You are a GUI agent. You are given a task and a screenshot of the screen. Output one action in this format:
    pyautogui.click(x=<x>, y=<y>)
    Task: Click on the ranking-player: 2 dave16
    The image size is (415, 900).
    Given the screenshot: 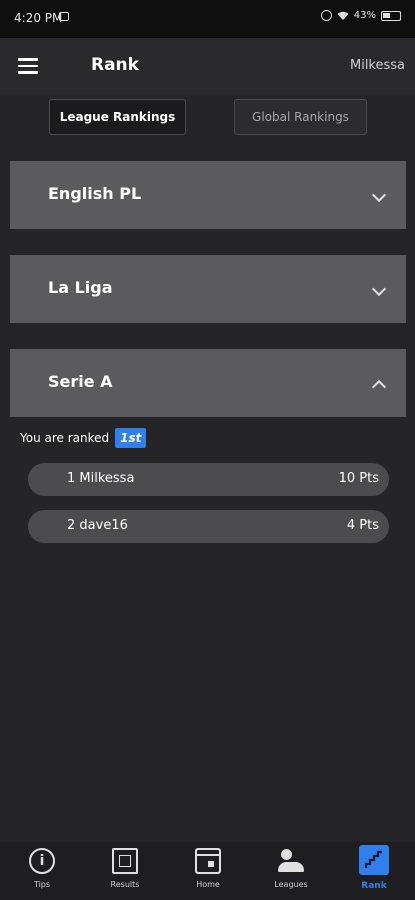 What is the action you would take?
    pyautogui.click(x=97, y=525)
    